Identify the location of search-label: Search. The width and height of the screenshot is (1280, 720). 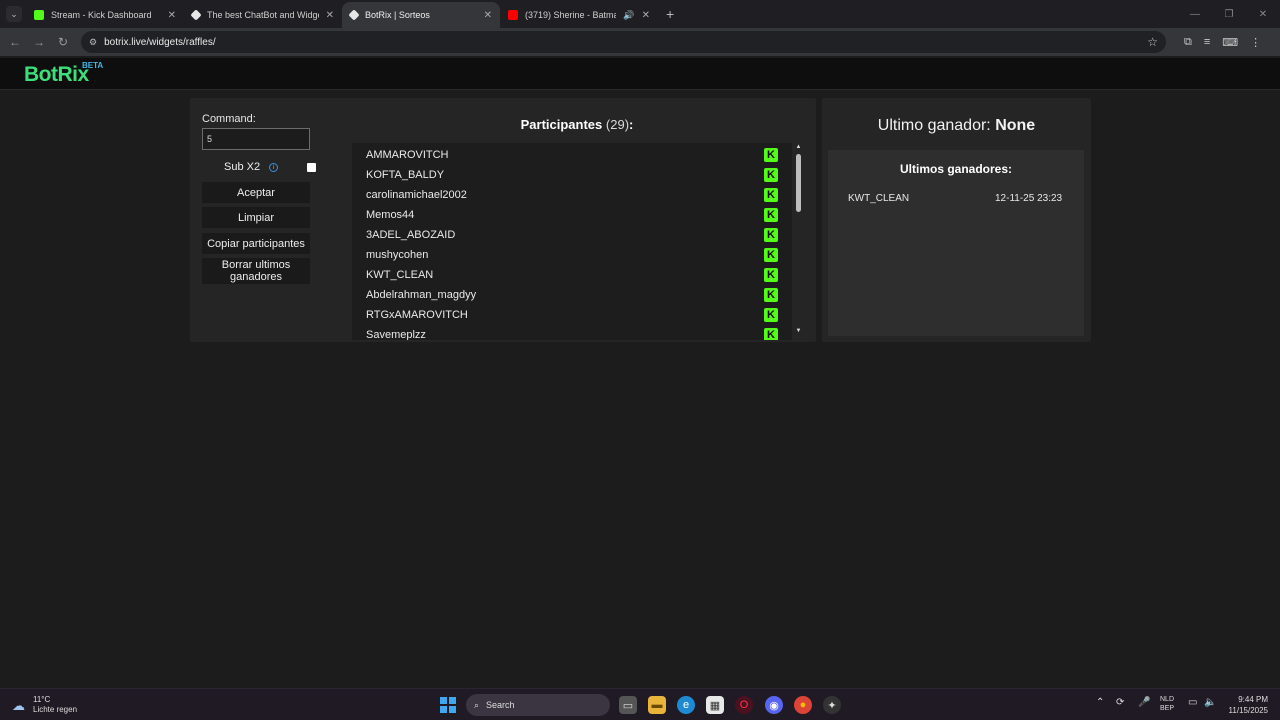
(500, 705).